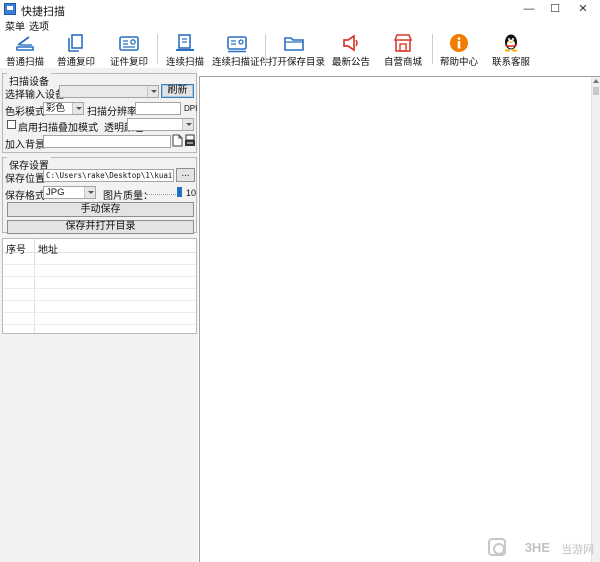 This screenshot has width=600, height=562. Describe the element at coordinates (39, 25) in the screenshot. I see `menu-options: 选项` at that location.